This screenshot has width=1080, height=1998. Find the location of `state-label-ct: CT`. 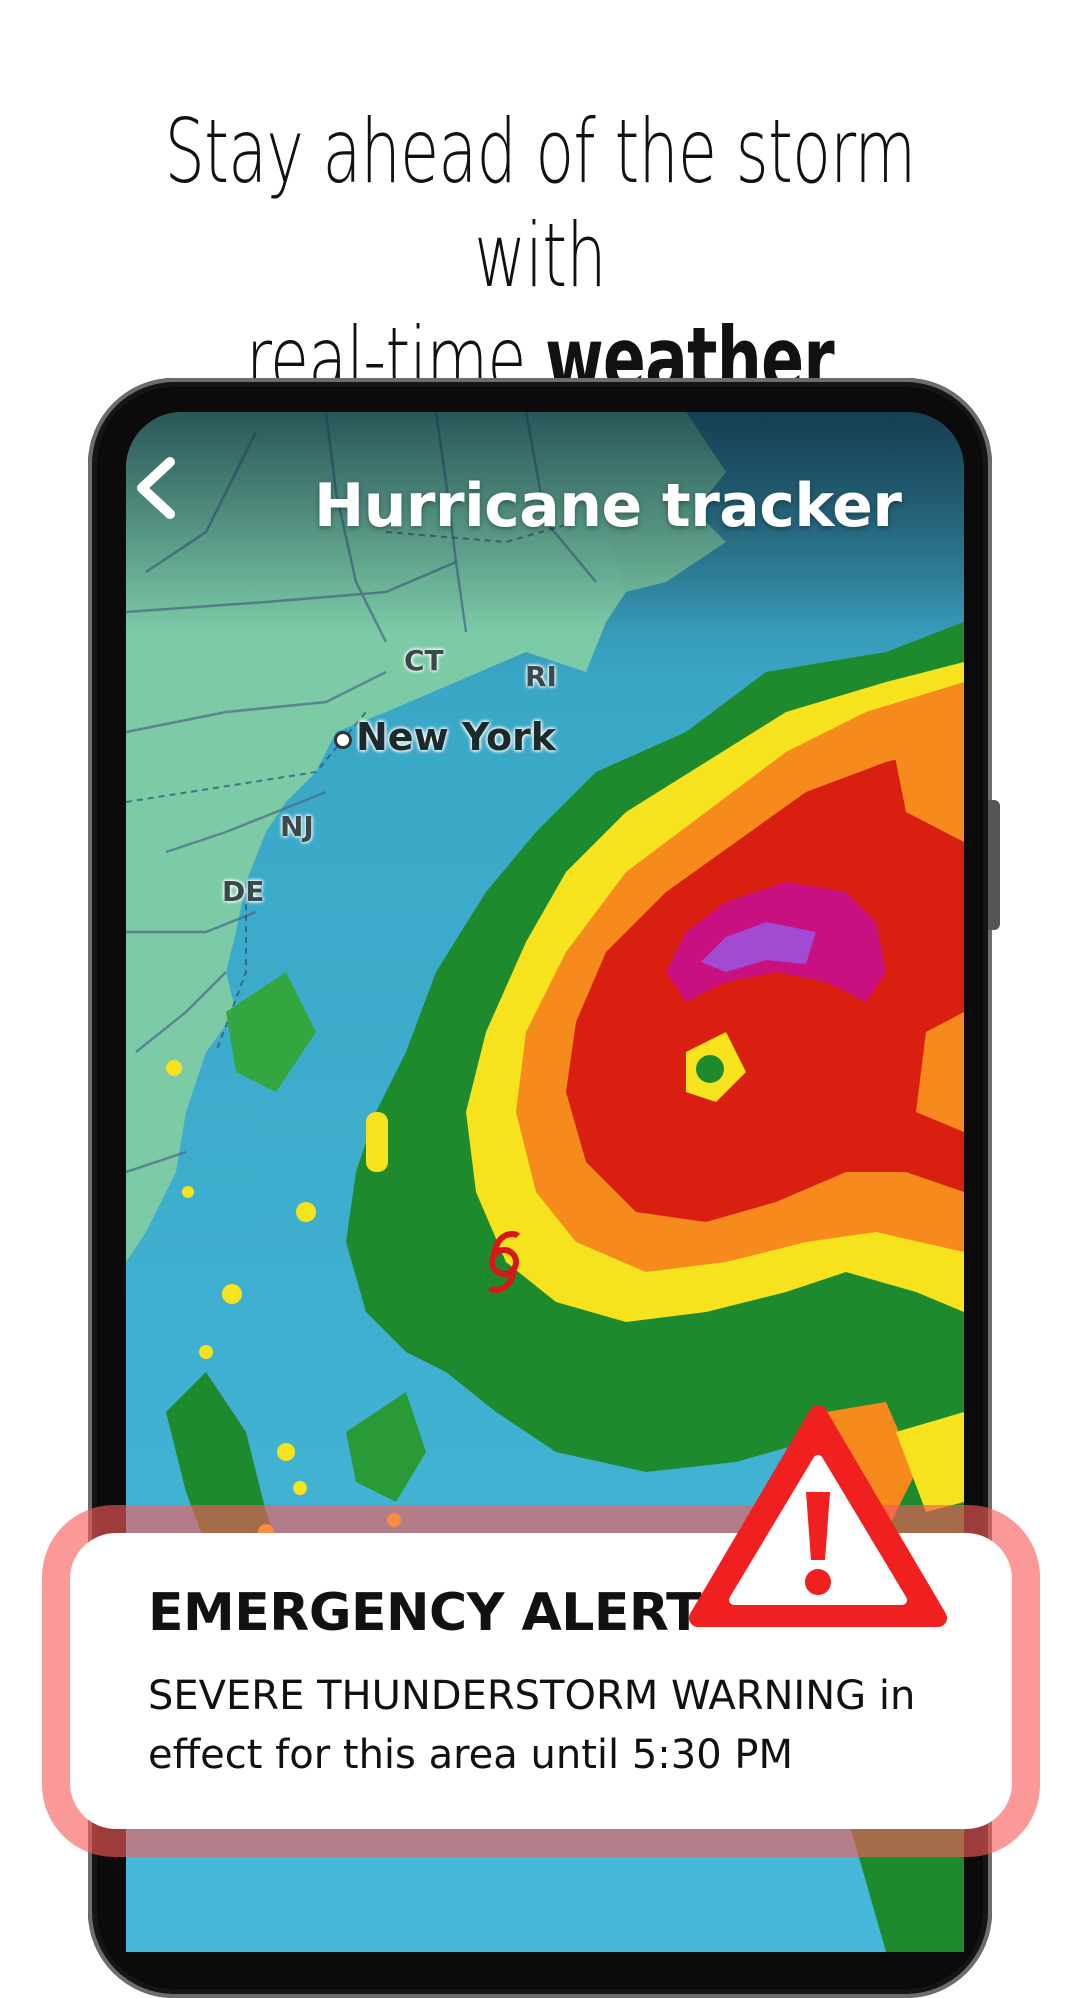

state-label-ct: CT is located at coordinates (424, 660).